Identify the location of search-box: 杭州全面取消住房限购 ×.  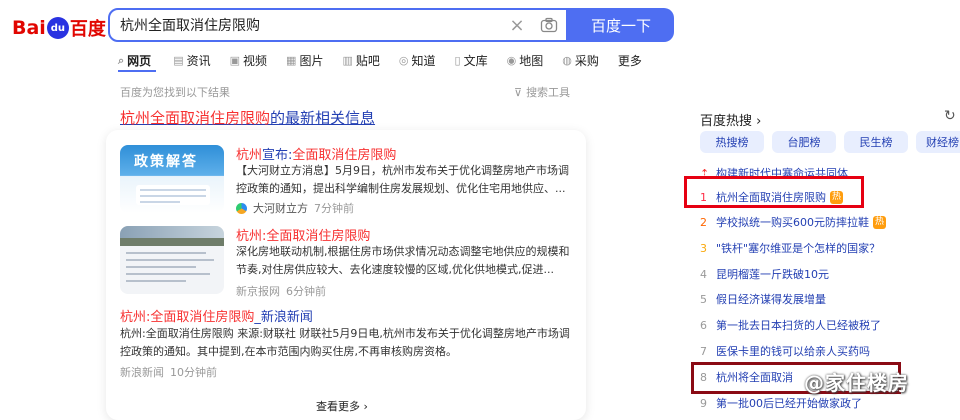
(338, 25).